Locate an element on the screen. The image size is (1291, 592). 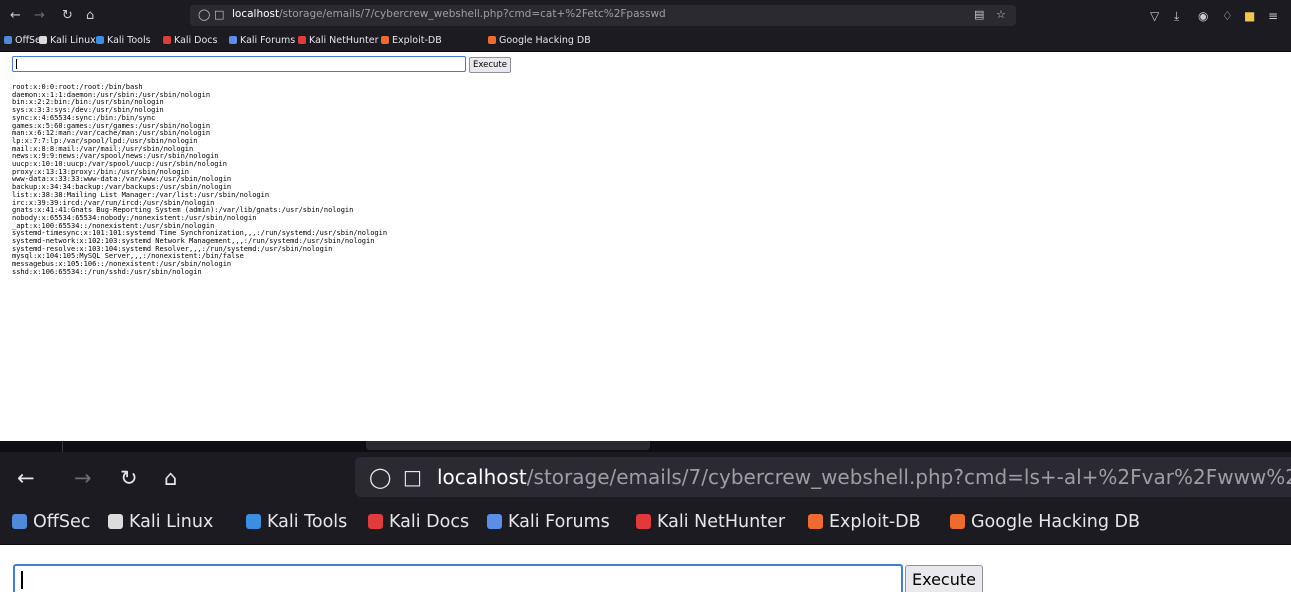
tab-strip is located at coordinates (645, 446).